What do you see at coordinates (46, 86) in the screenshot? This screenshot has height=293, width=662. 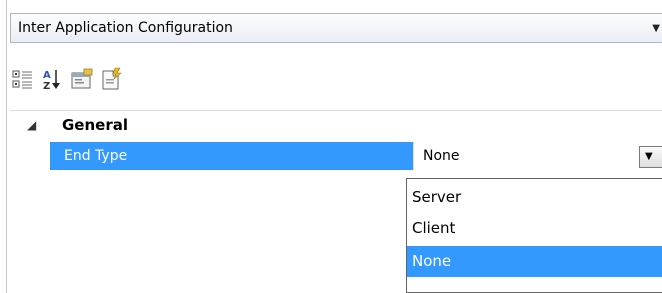 I see `svg-text: Z` at bounding box center [46, 86].